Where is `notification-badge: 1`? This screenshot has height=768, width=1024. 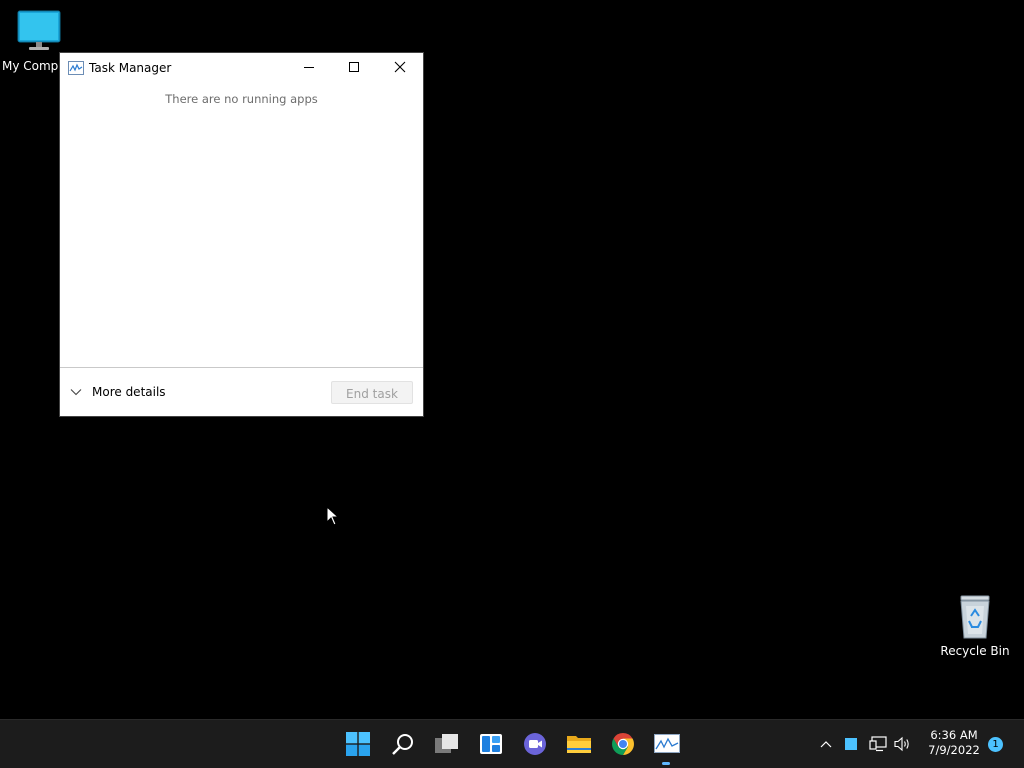
notification-badge: 1 is located at coordinates (995, 744).